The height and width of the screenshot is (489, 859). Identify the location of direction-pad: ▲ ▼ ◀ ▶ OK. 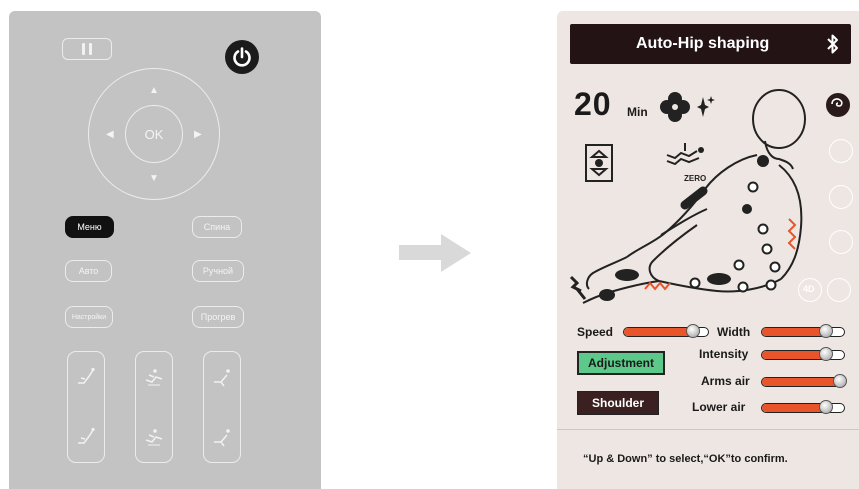
(154, 134).